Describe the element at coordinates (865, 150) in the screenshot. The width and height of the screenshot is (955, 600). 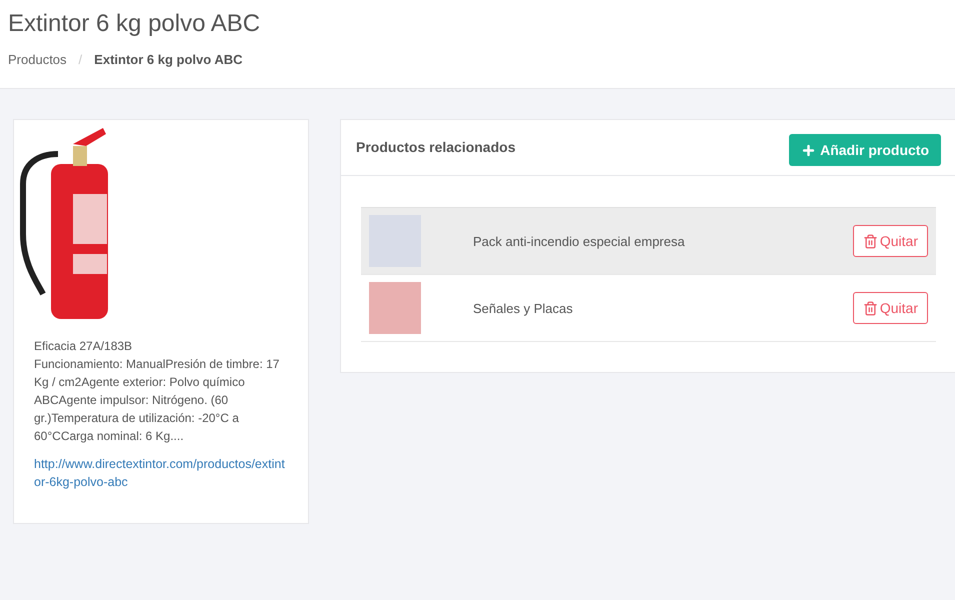
I see `add-product-button: Añadir producto` at that location.